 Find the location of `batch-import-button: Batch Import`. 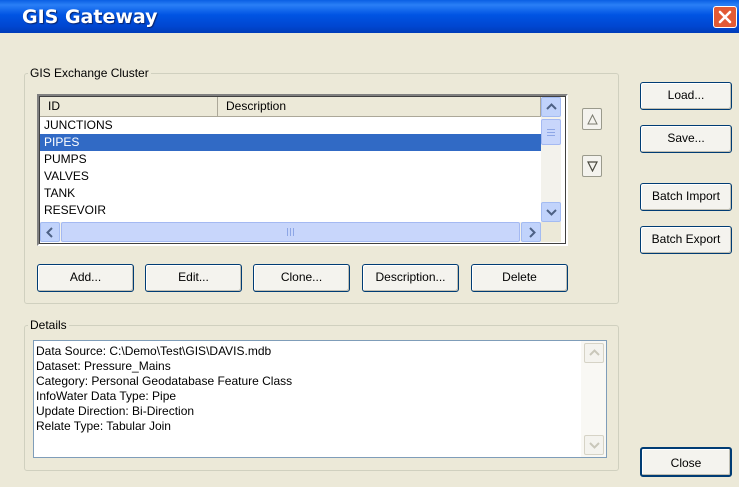

batch-import-button: Batch Import is located at coordinates (686, 197).